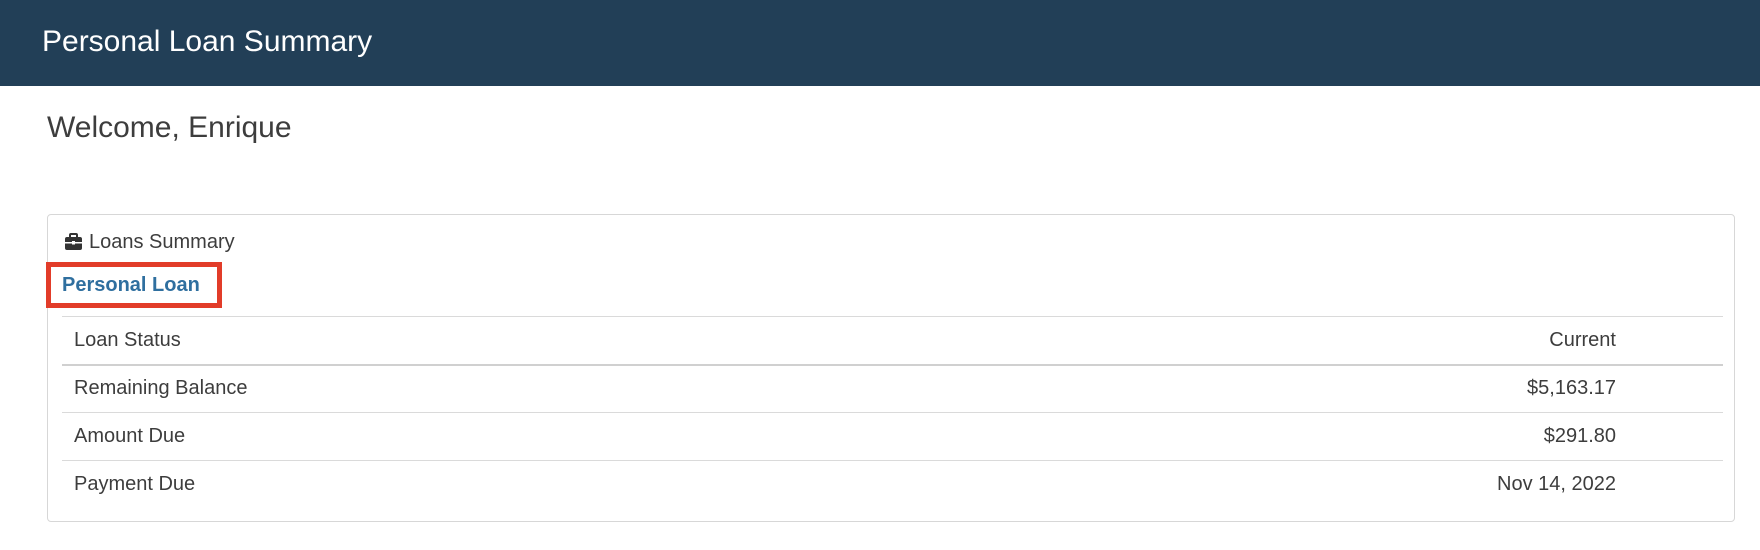  I want to click on table-row: Remaining Balance $5,163.17, so click(892, 388).